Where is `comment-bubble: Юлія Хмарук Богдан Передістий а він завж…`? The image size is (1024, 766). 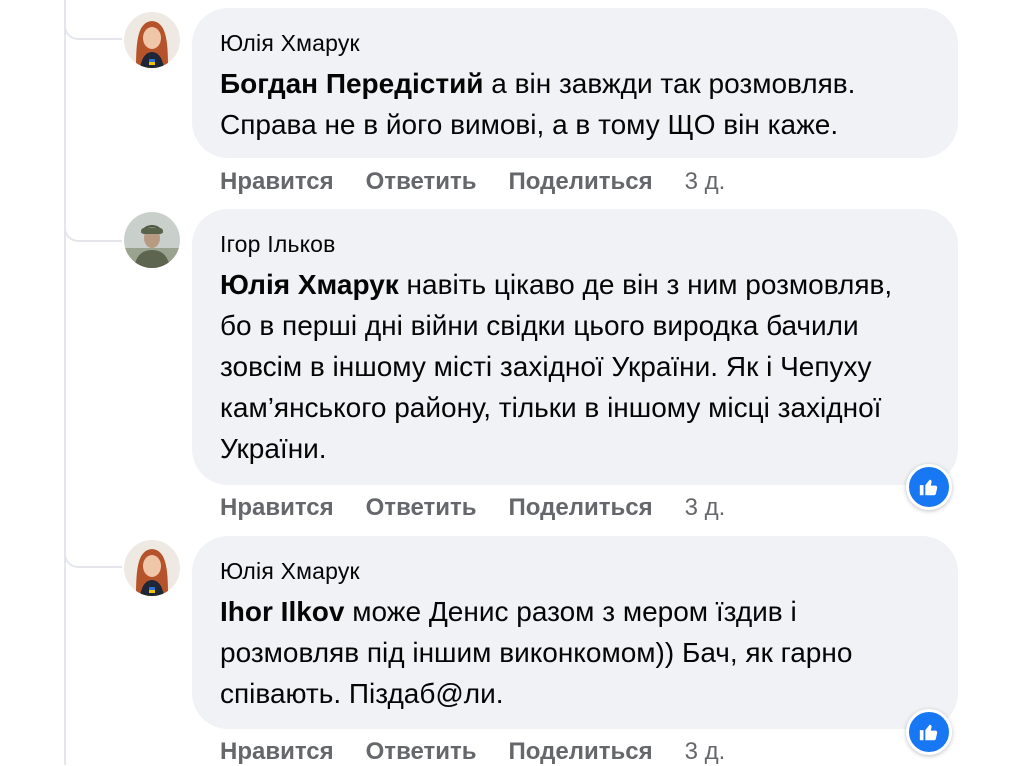 comment-bubble: Юлія Хмарук Богдан Передістий а він завж… is located at coordinates (575, 83).